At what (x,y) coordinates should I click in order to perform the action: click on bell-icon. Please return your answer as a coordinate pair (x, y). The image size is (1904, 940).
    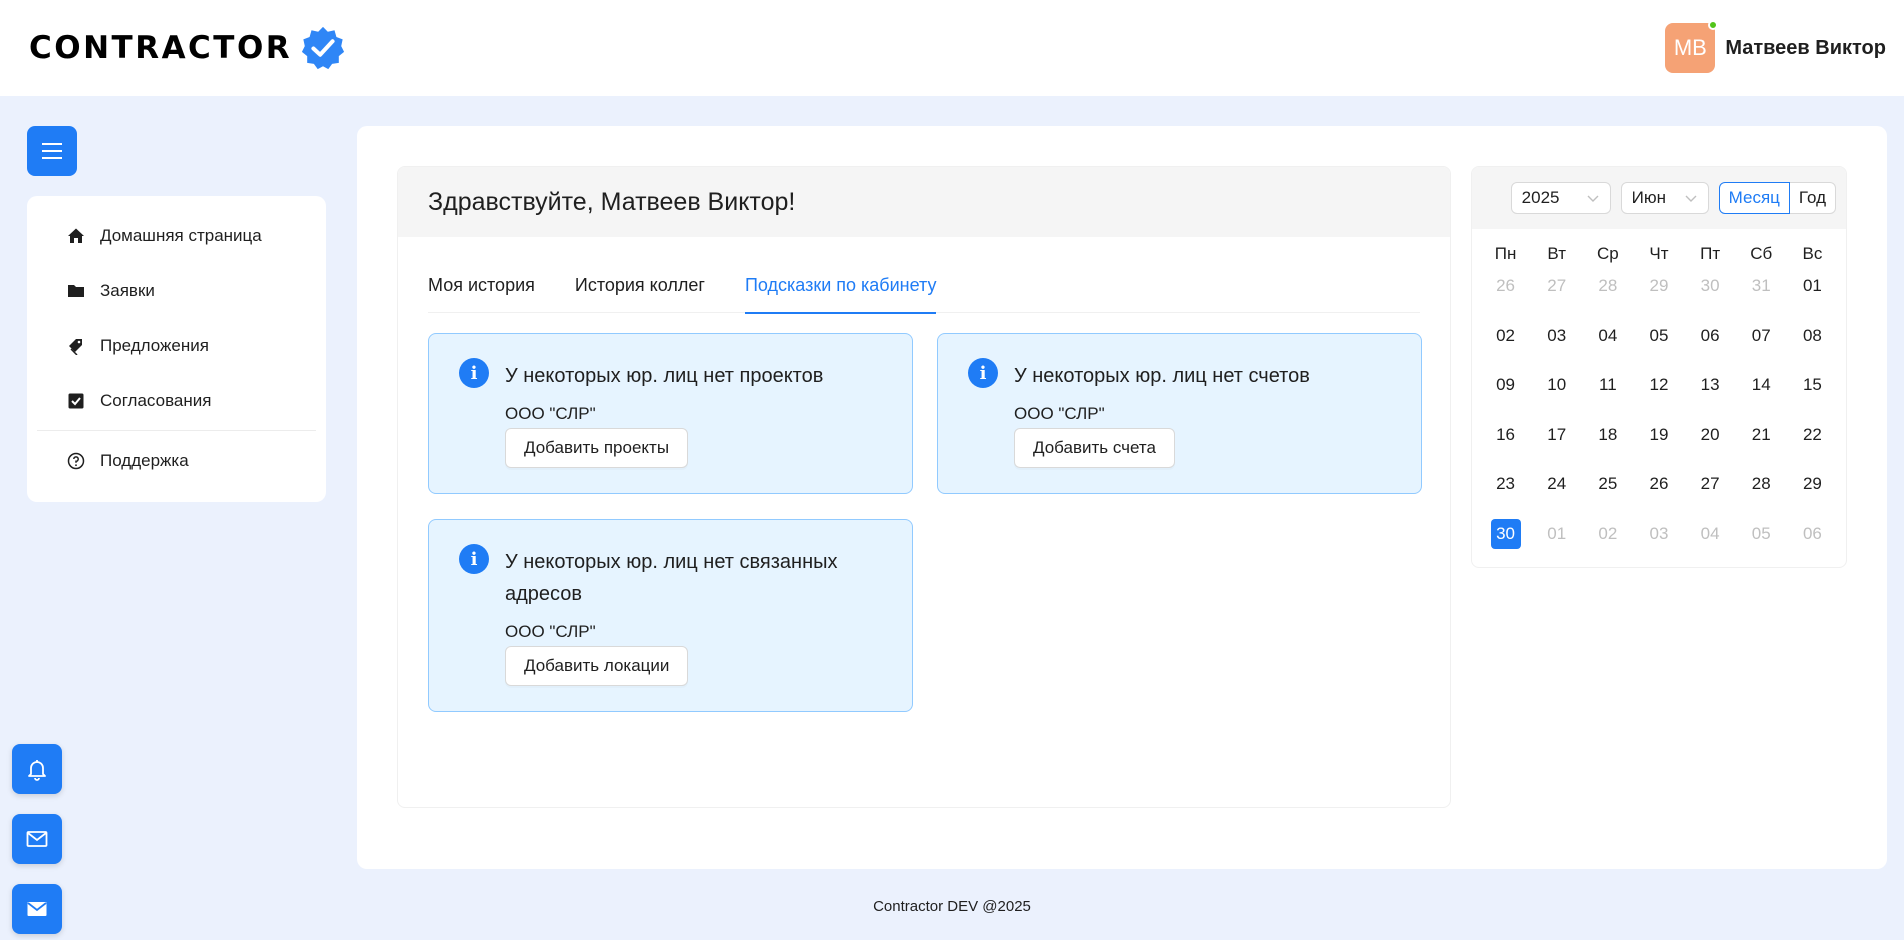
    Looking at the image, I should click on (37, 770).